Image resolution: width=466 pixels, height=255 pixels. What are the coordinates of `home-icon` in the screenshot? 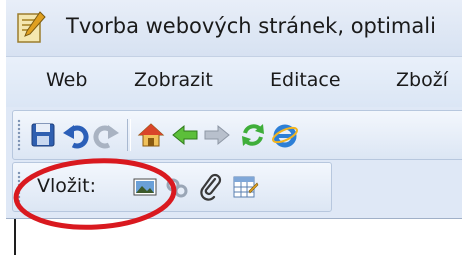 It's located at (151, 135).